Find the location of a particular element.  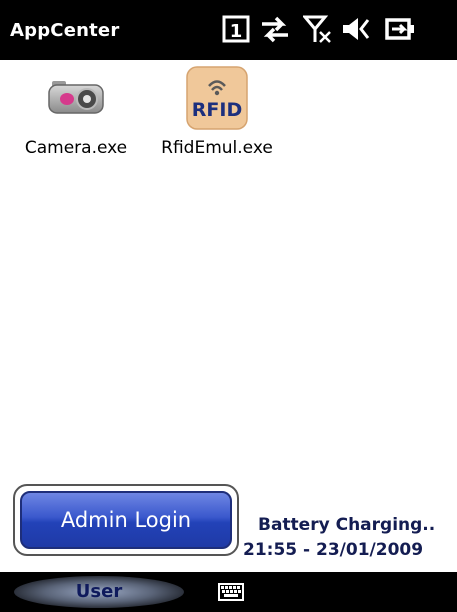

user-softkey: User is located at coordinates (99, 592).